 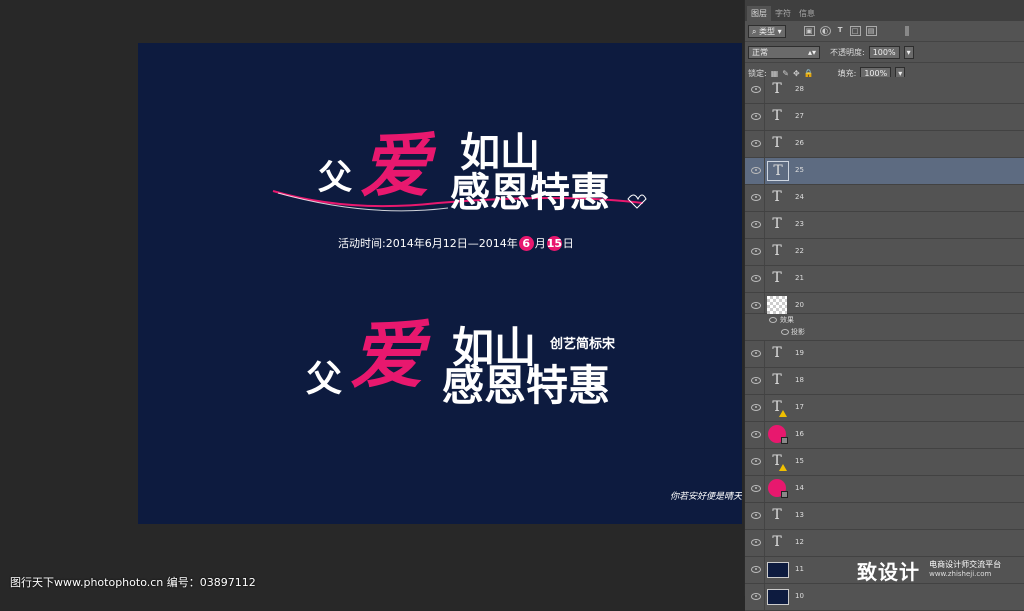 I want to click on shape-filter-icon: □, so click(x=855, y=31).